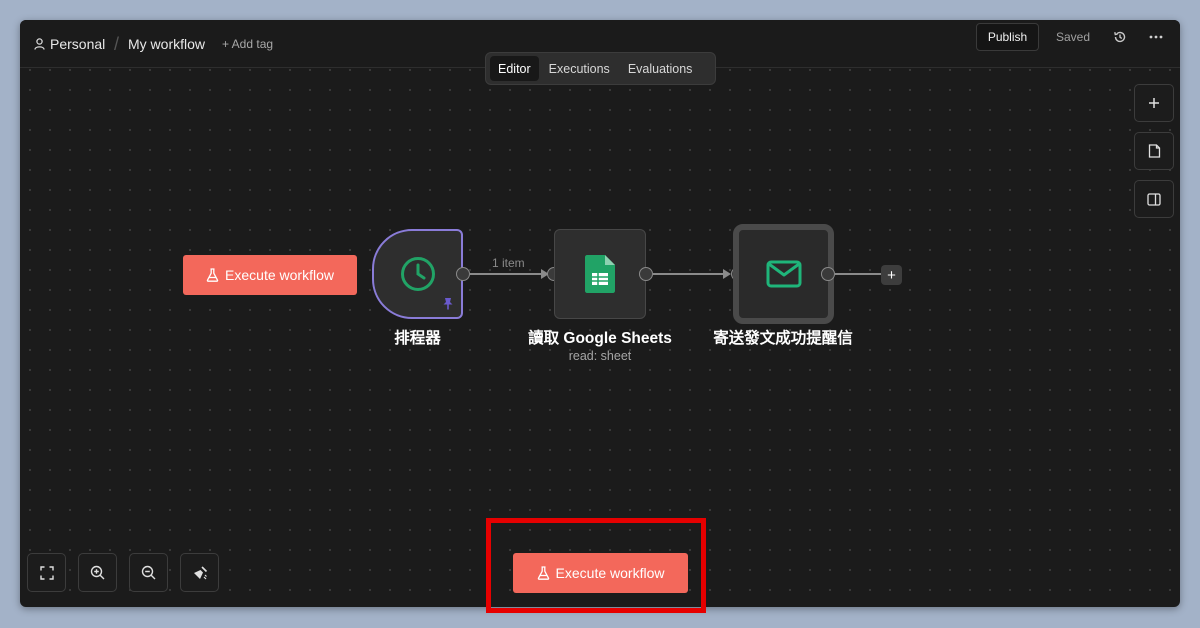 This screenshot has height=628, width=1200. Describe the element at coordinates (828, 274) in the screenshot. I see `email-output-handle` at that location.